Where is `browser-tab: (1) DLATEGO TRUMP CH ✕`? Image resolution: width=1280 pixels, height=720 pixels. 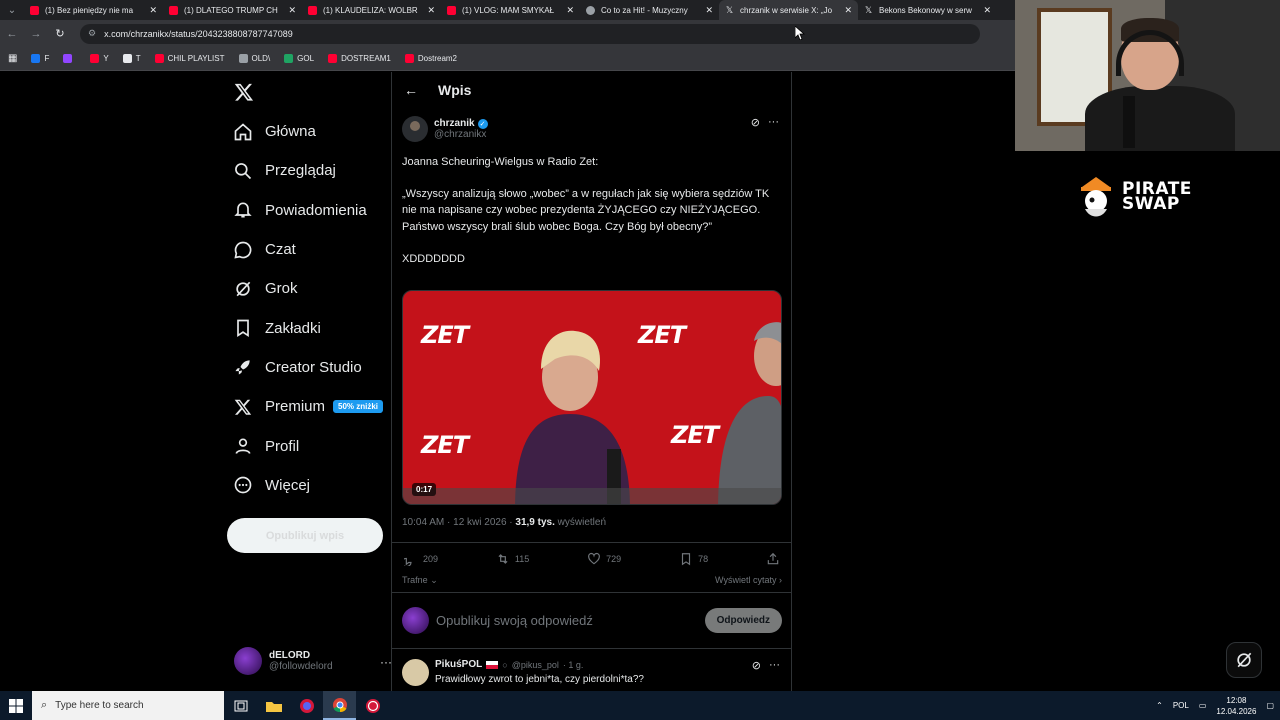
browser-tab: (1) DLATEGO TRUMP CH ✕ is located at coordinates (232, 10).